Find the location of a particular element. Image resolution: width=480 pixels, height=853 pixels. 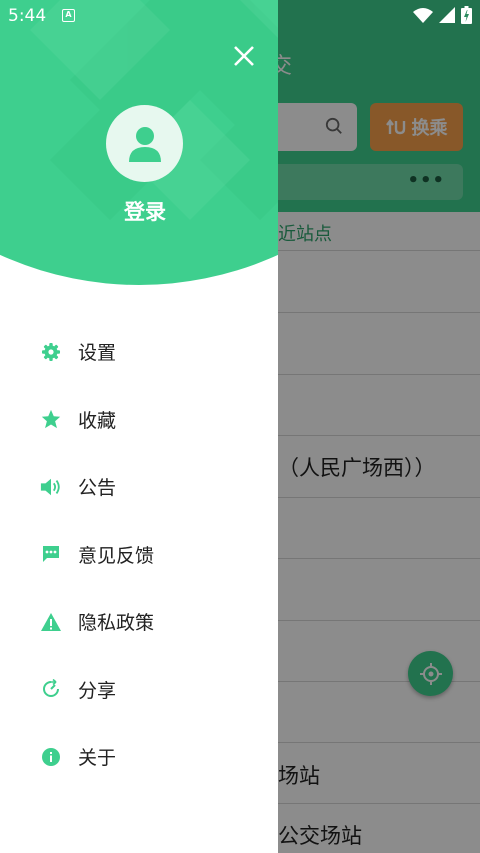

share-icon is located at coordinates (51, 689).